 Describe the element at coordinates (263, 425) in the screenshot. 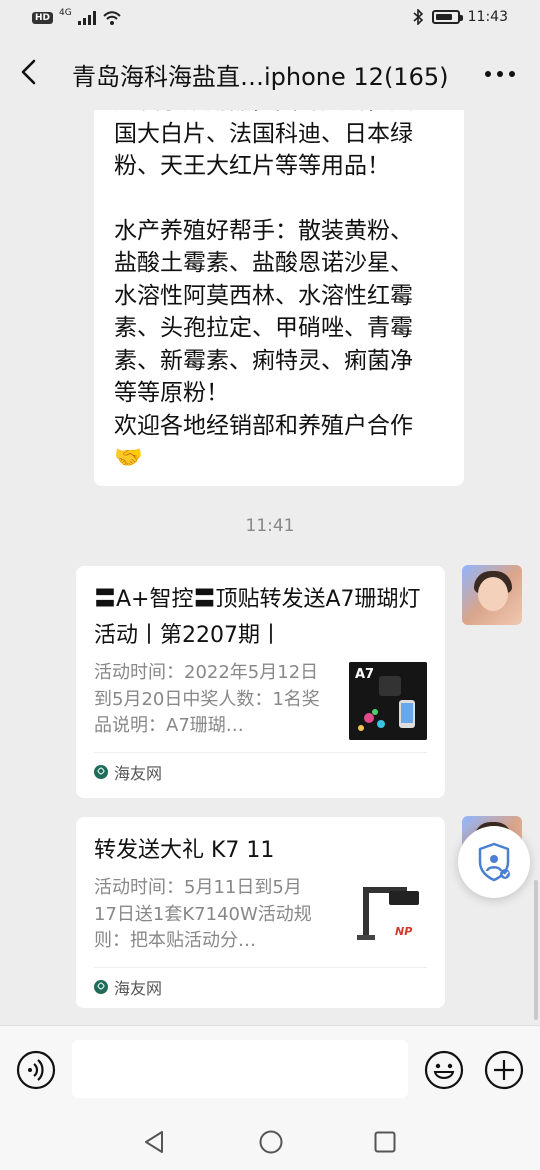

I see `message-line: 欢迎各地经销部和养殖户合作` at that location.